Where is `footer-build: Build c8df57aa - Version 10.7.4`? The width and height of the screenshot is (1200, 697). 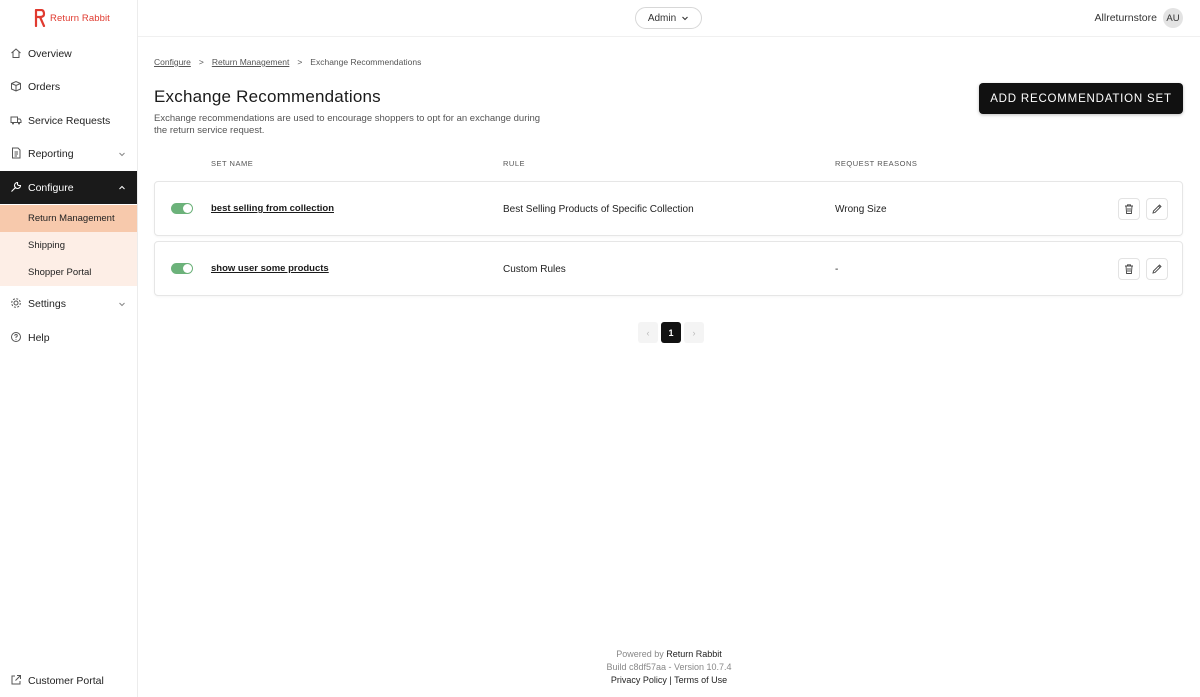
footer-build: Build c8df57aa - Version 10.7.4 is located at coordinates (669, 667).